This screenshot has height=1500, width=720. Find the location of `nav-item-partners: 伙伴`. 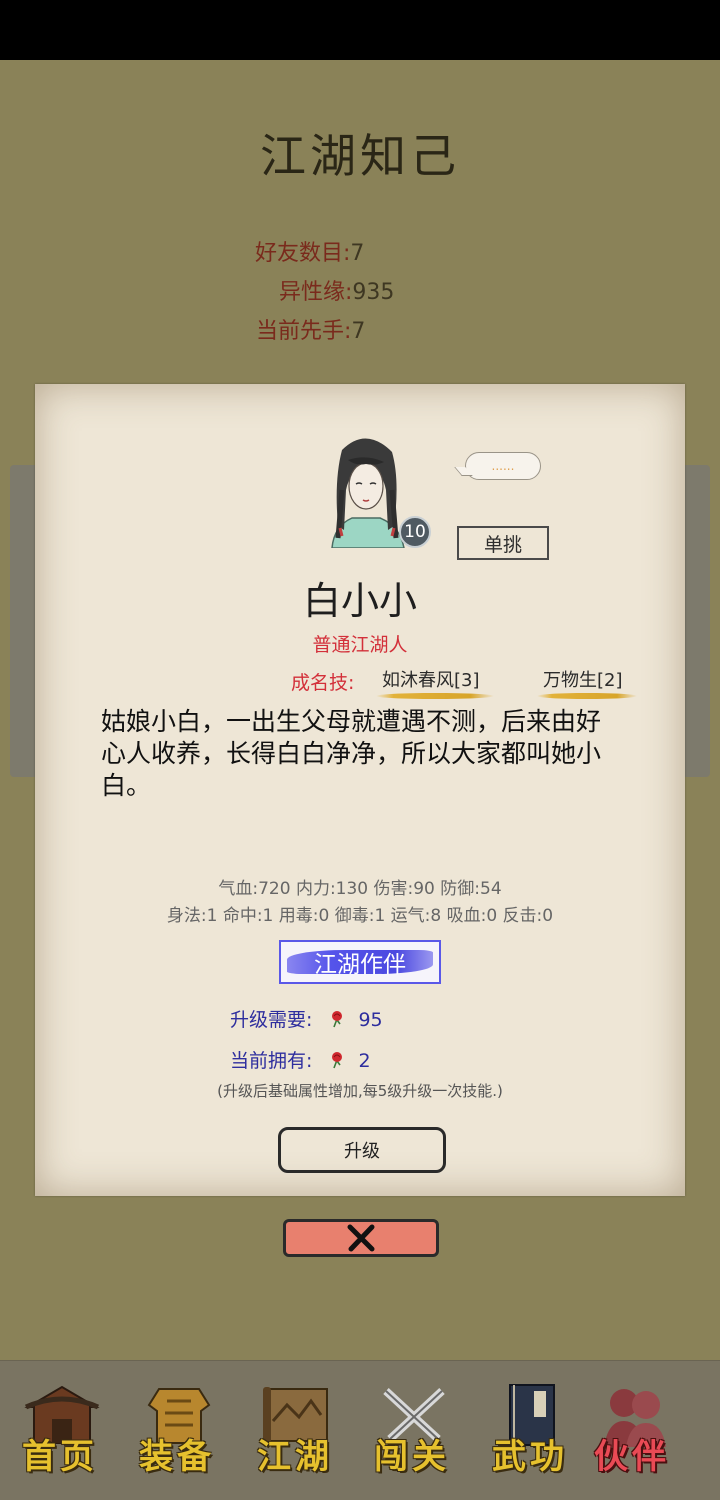

nav-item-partners: 伙伴 is located at coordinates (632, 1431).